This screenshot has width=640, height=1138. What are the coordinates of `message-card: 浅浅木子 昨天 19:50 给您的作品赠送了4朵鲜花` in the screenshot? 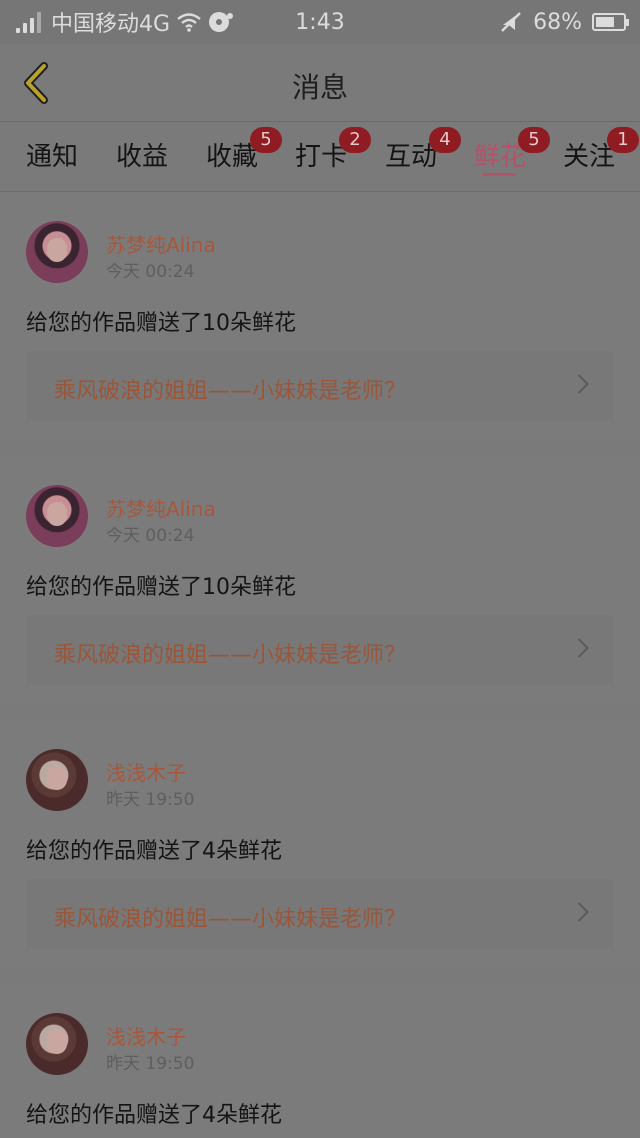 It's located at (320, 1061).